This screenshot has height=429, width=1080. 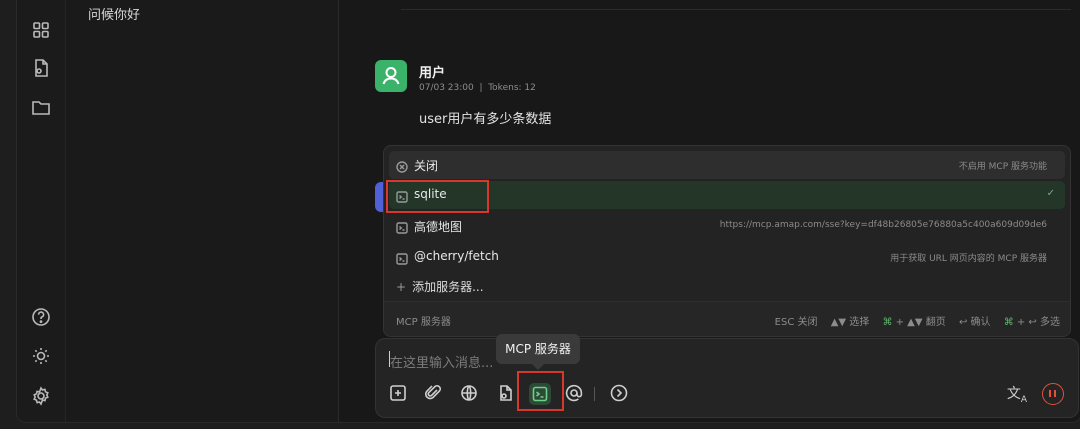 I want to click on check-icon: ✓, so click(x=1050, y=193).